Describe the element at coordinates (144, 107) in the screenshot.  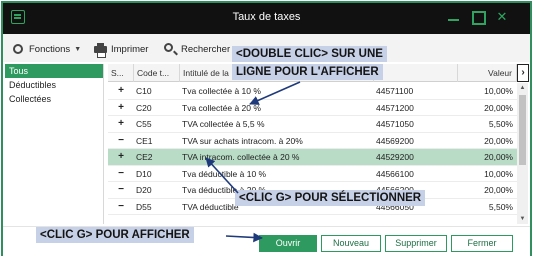
I see `row-code: C20` at that location.